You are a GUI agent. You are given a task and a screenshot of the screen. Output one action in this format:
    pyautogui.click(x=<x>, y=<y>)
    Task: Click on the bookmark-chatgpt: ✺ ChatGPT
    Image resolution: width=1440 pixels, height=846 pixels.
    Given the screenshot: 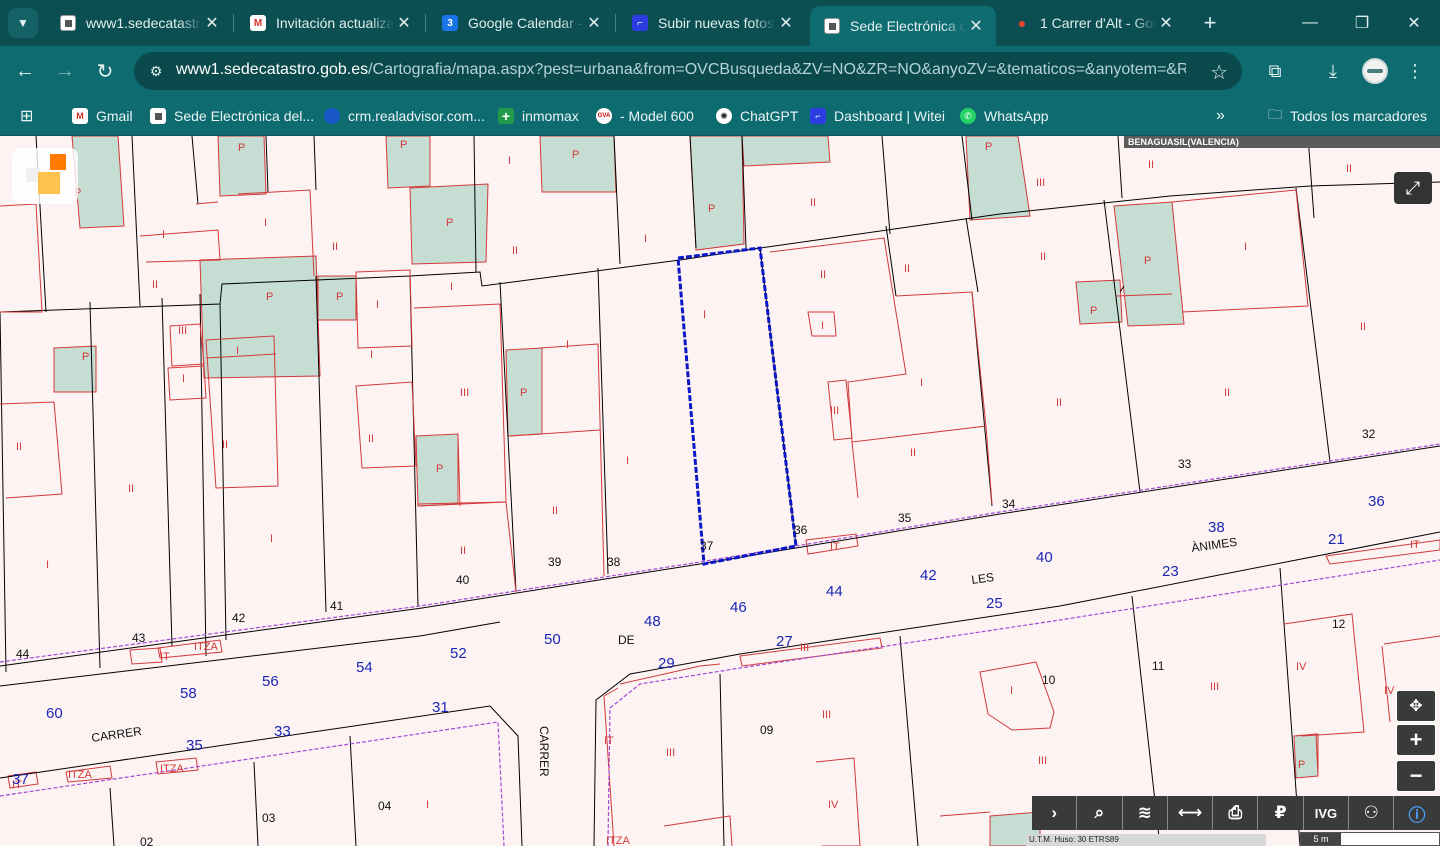 What is the action you would take?
    pyautogui.click(x=757, y=116)
    